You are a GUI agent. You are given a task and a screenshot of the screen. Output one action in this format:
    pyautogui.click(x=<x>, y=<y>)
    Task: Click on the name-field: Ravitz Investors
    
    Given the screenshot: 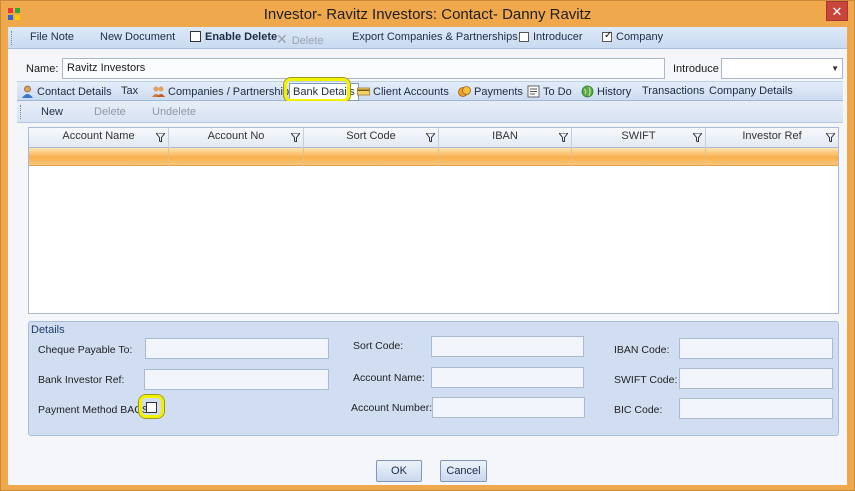 What is the action you would take?
    pyautogui.click(x=363, y=68)
    